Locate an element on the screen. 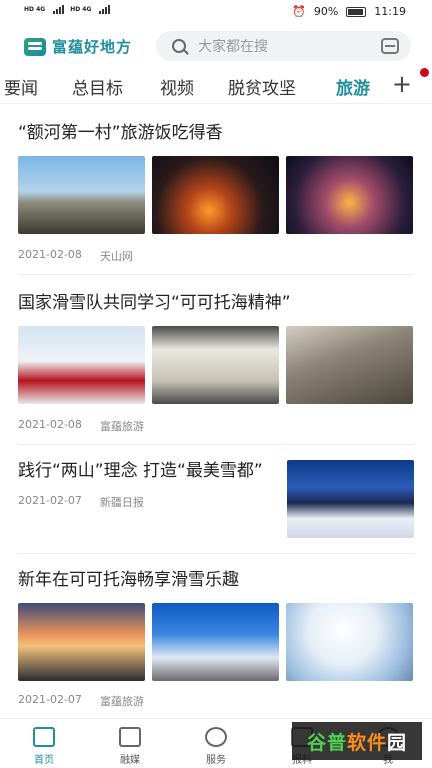 The height and width of the screenshot is (768, 432). tab-poverty: 脱贫攻坚 is located at coordinates (262, 86).